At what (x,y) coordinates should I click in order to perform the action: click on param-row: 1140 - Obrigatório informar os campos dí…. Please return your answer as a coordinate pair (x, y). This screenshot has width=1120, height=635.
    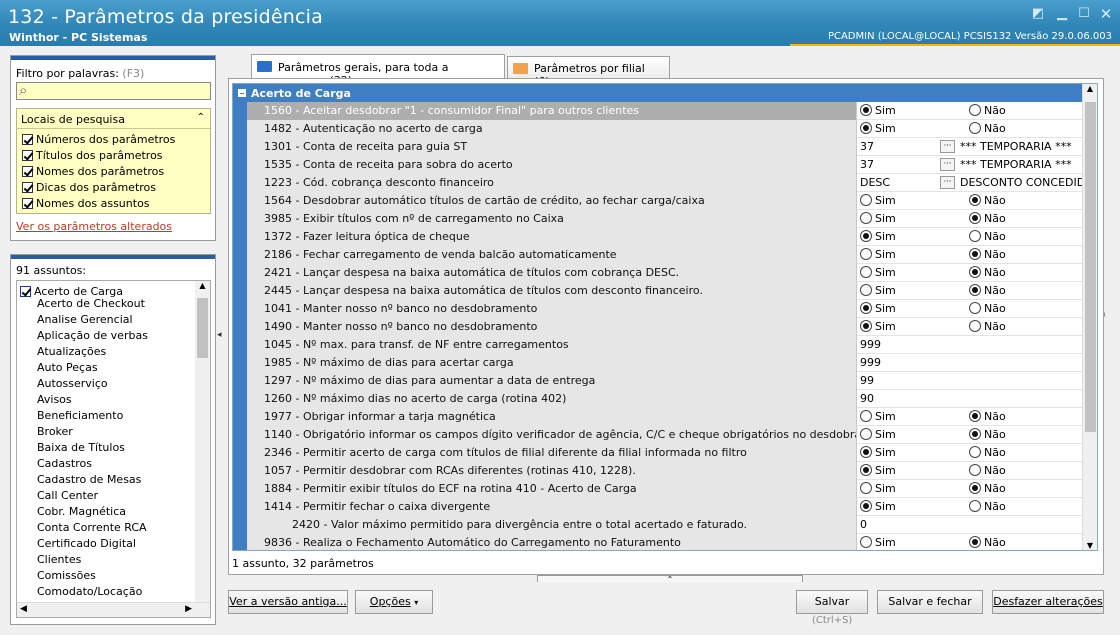
    Looking at the image, I should click on (658, 435).